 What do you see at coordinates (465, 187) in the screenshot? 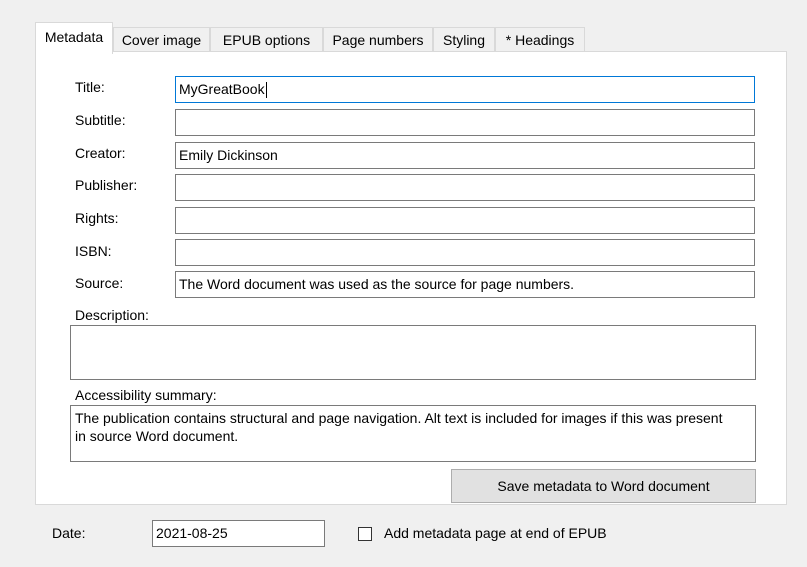
I see `publisher-field` at bounding box center [465, 187].